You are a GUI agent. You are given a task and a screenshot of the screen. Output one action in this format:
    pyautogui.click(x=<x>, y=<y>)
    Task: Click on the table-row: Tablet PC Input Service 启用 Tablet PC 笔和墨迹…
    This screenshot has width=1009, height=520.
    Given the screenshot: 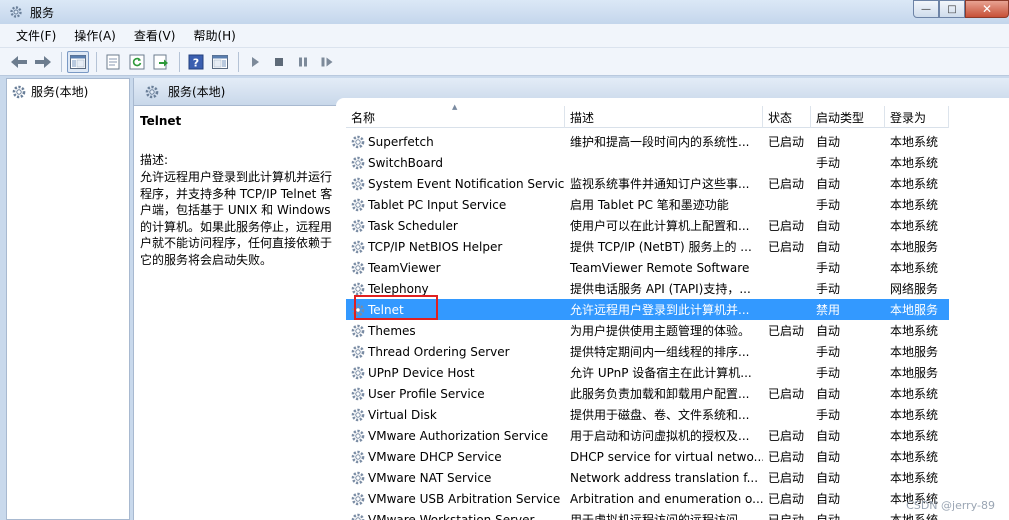 What is the action you would take?
    pyautogui.click(x=647, y=204)
    